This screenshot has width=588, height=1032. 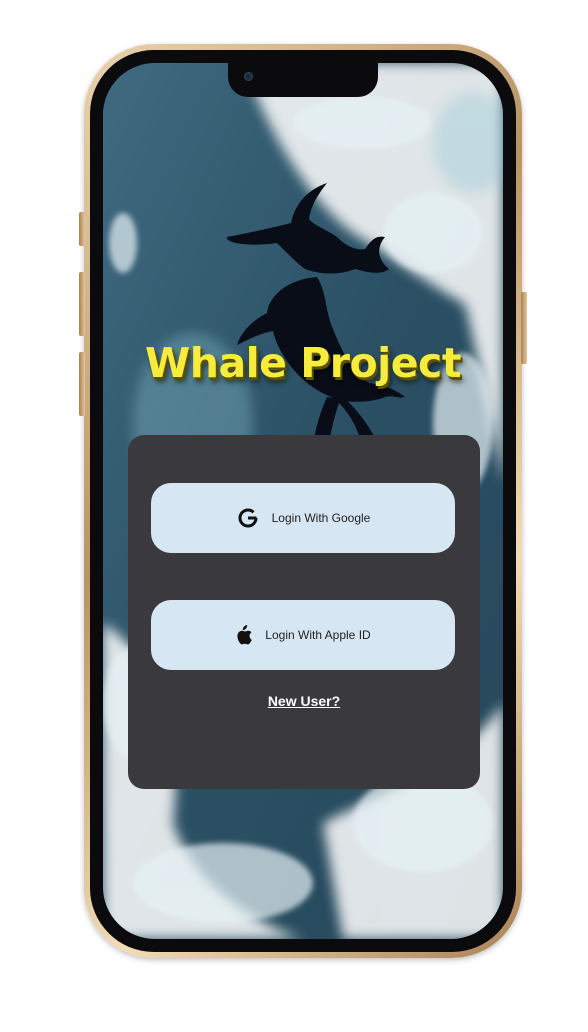 What do you see at coordinates (524, 328) in the screenshot?
I see `power-button` at bounding box center [524, 328].